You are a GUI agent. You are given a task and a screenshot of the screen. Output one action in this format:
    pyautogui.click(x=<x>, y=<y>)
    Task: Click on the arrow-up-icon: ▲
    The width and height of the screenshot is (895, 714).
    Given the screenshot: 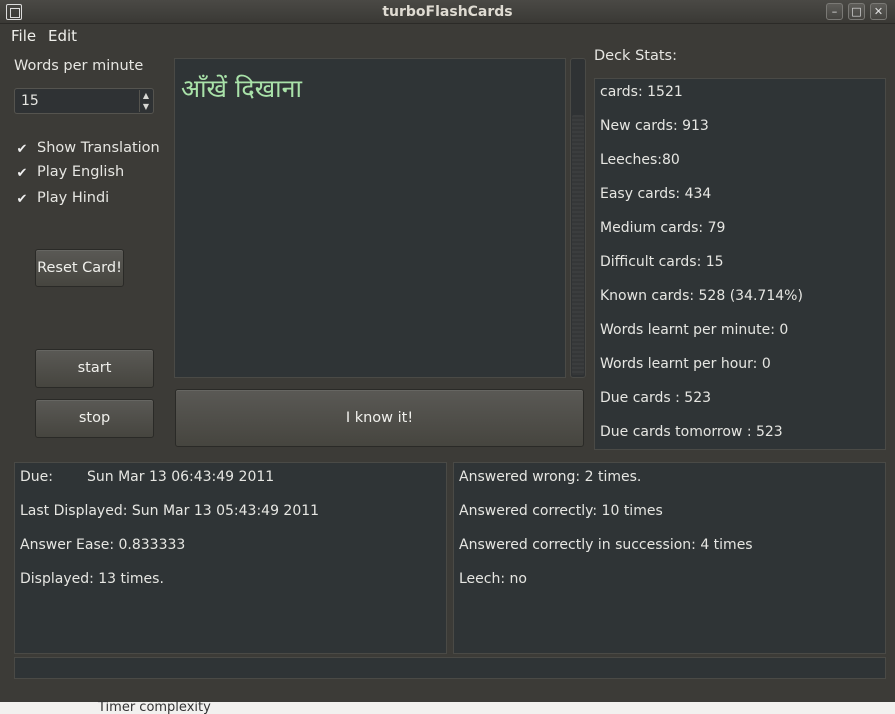 What is the action you would take?
    pyautogui.click(x=145, y=95)
    